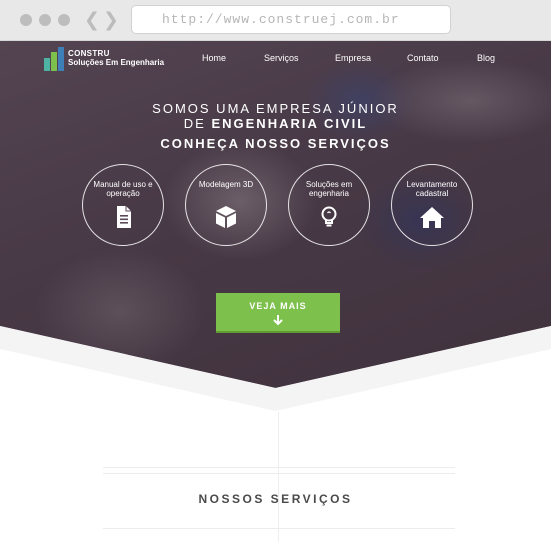 Image resolution: width=551 pixels, height=542 pixels. What do you see at coordinates (278, 313) in the screenshot?
I see `veja-mais-button: VEJA MAIS` at bounding box center [278, 313].